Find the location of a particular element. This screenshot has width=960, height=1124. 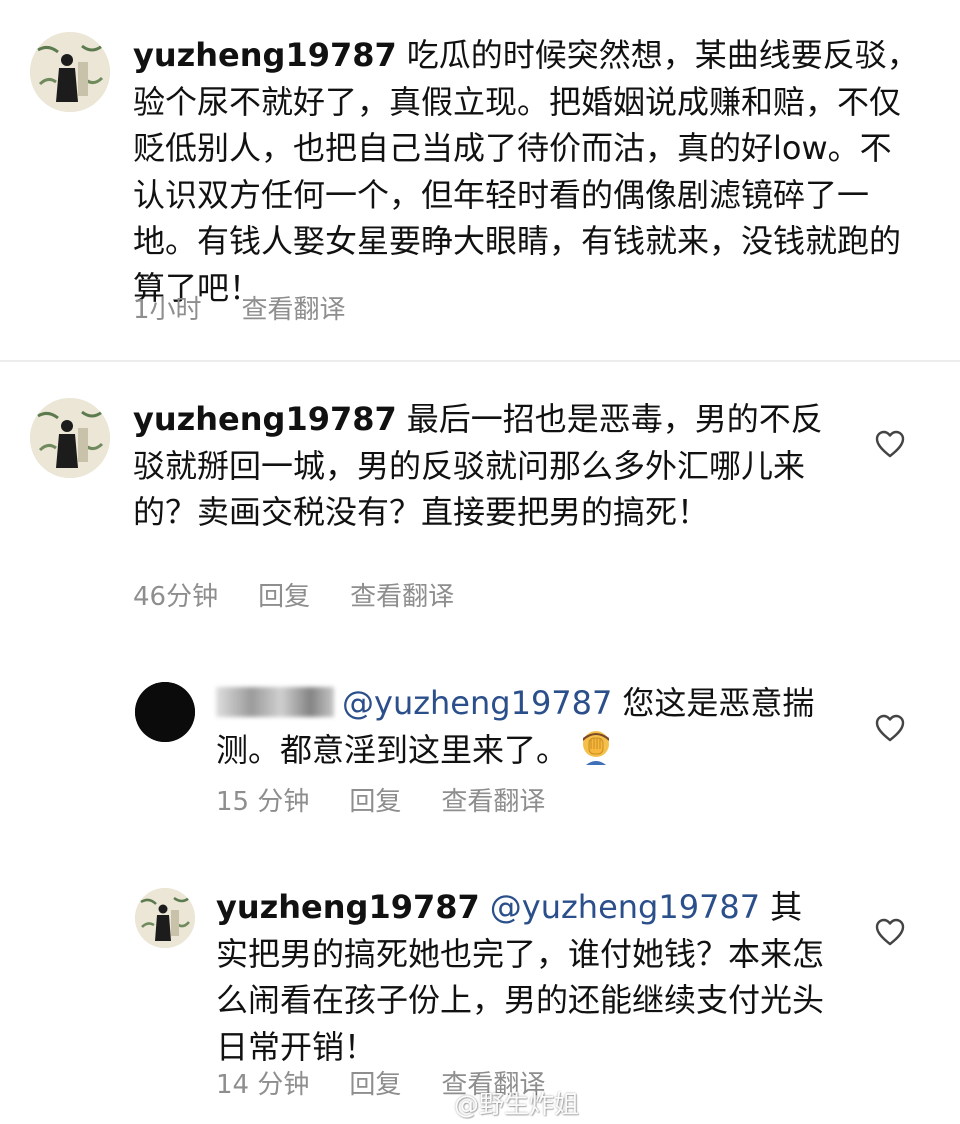

watermark: @野生炸姐 is located at coordinates (499, 1103).